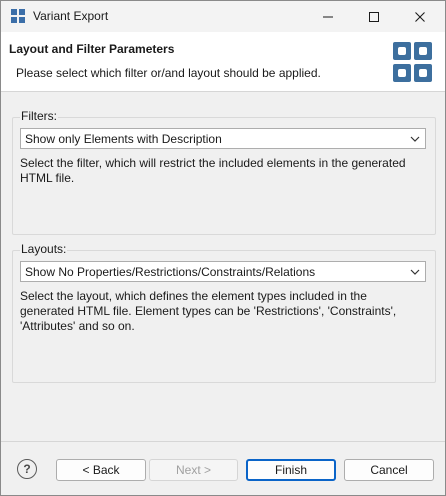 The width and height of the screenshot is (446, 496). What do you see at coordinates (39, 116) in the screenshot?
I see `filters-label: Filters:` at bounding box center [39, 116].